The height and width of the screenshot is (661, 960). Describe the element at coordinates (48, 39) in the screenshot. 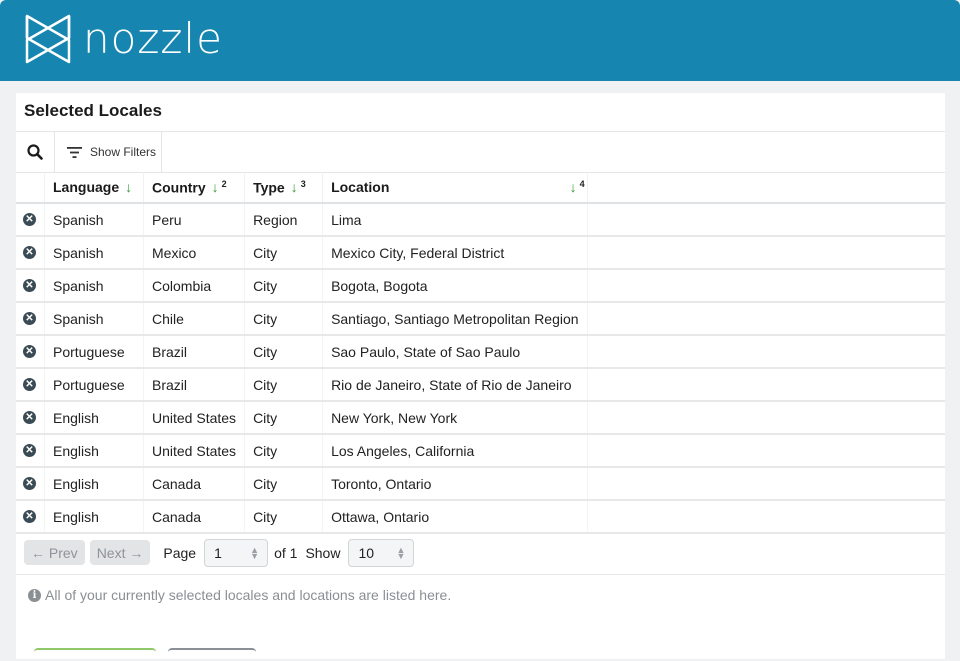

I see `nozzle-logo-icon` at that location.